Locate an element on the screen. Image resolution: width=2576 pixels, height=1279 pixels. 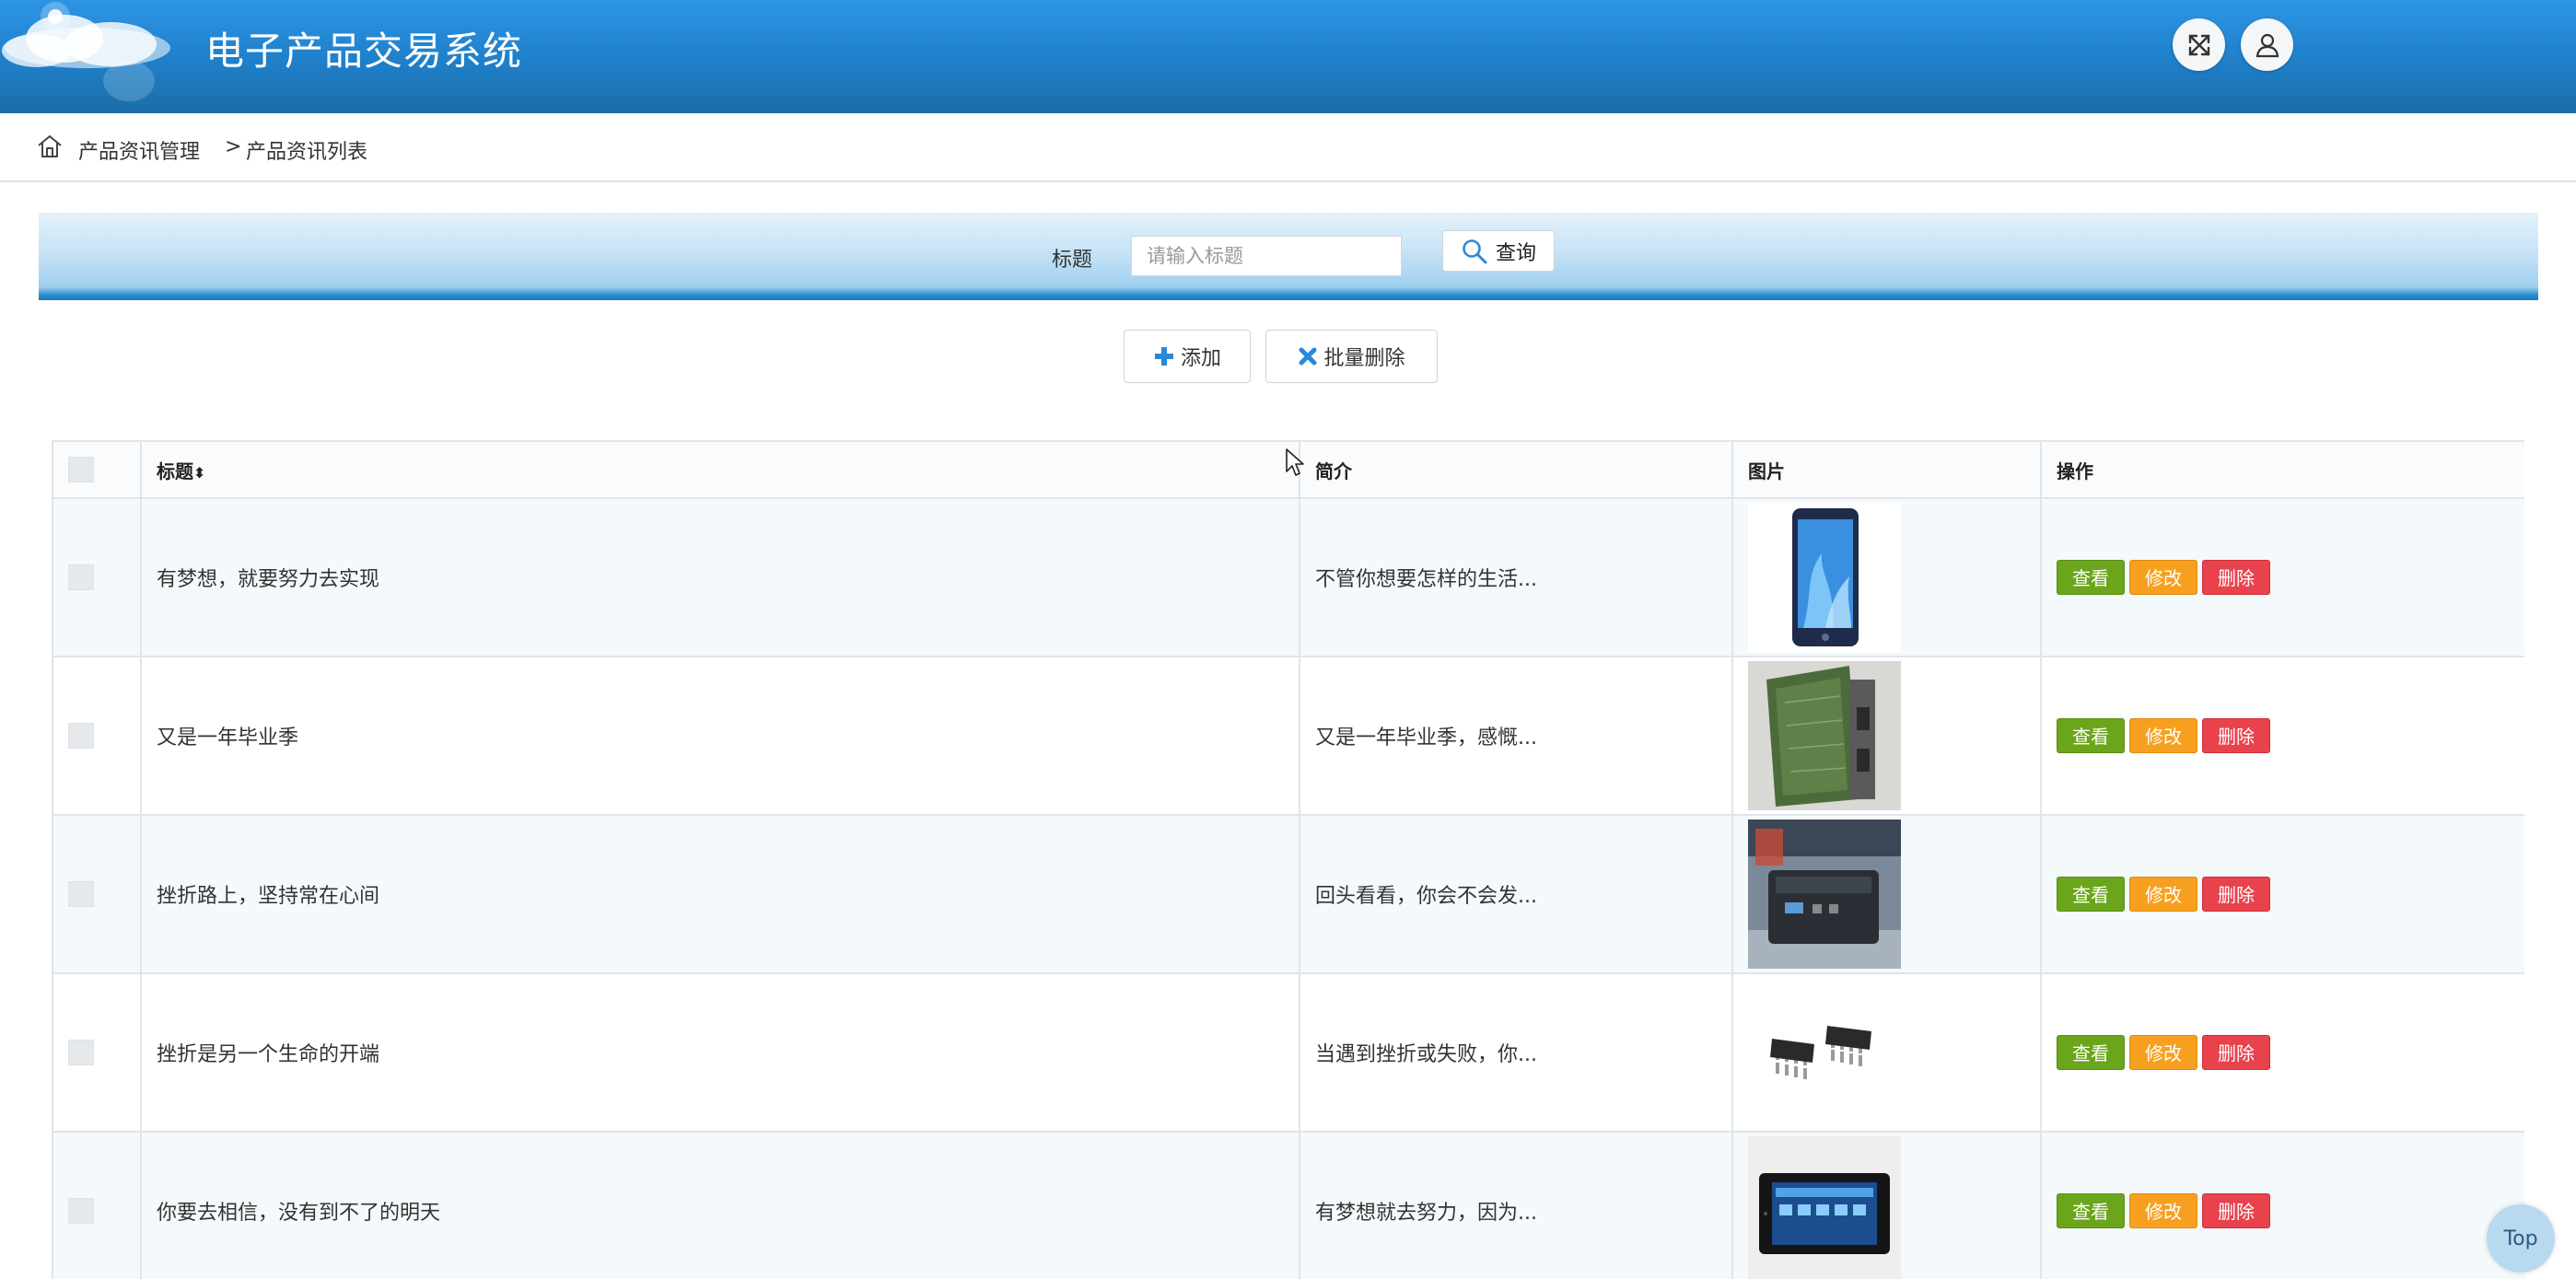
plus-icon is located at coordinates (1163, 356).